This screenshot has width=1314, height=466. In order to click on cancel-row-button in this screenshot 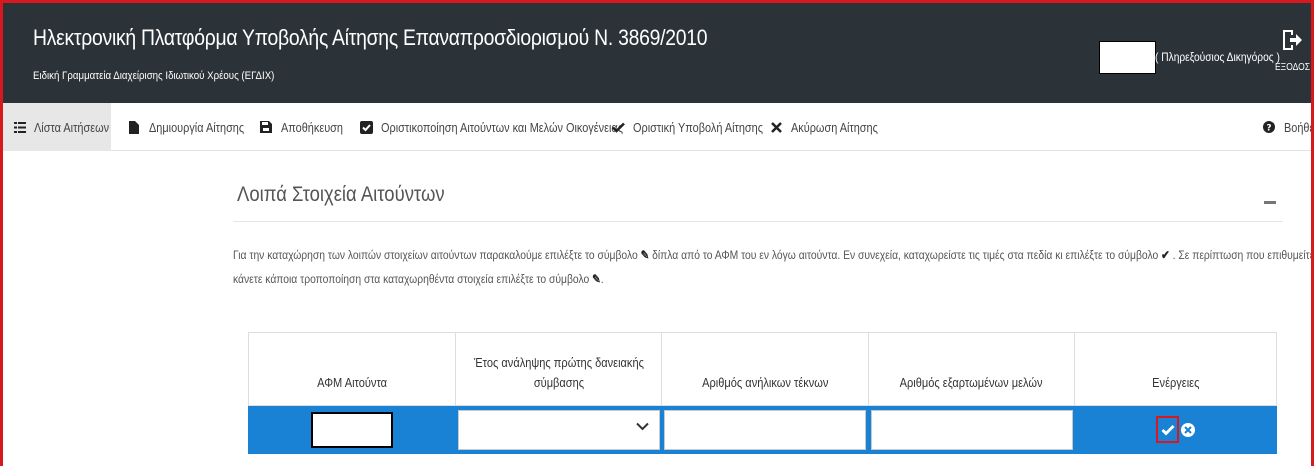, I will do `click(1188, 429)`.